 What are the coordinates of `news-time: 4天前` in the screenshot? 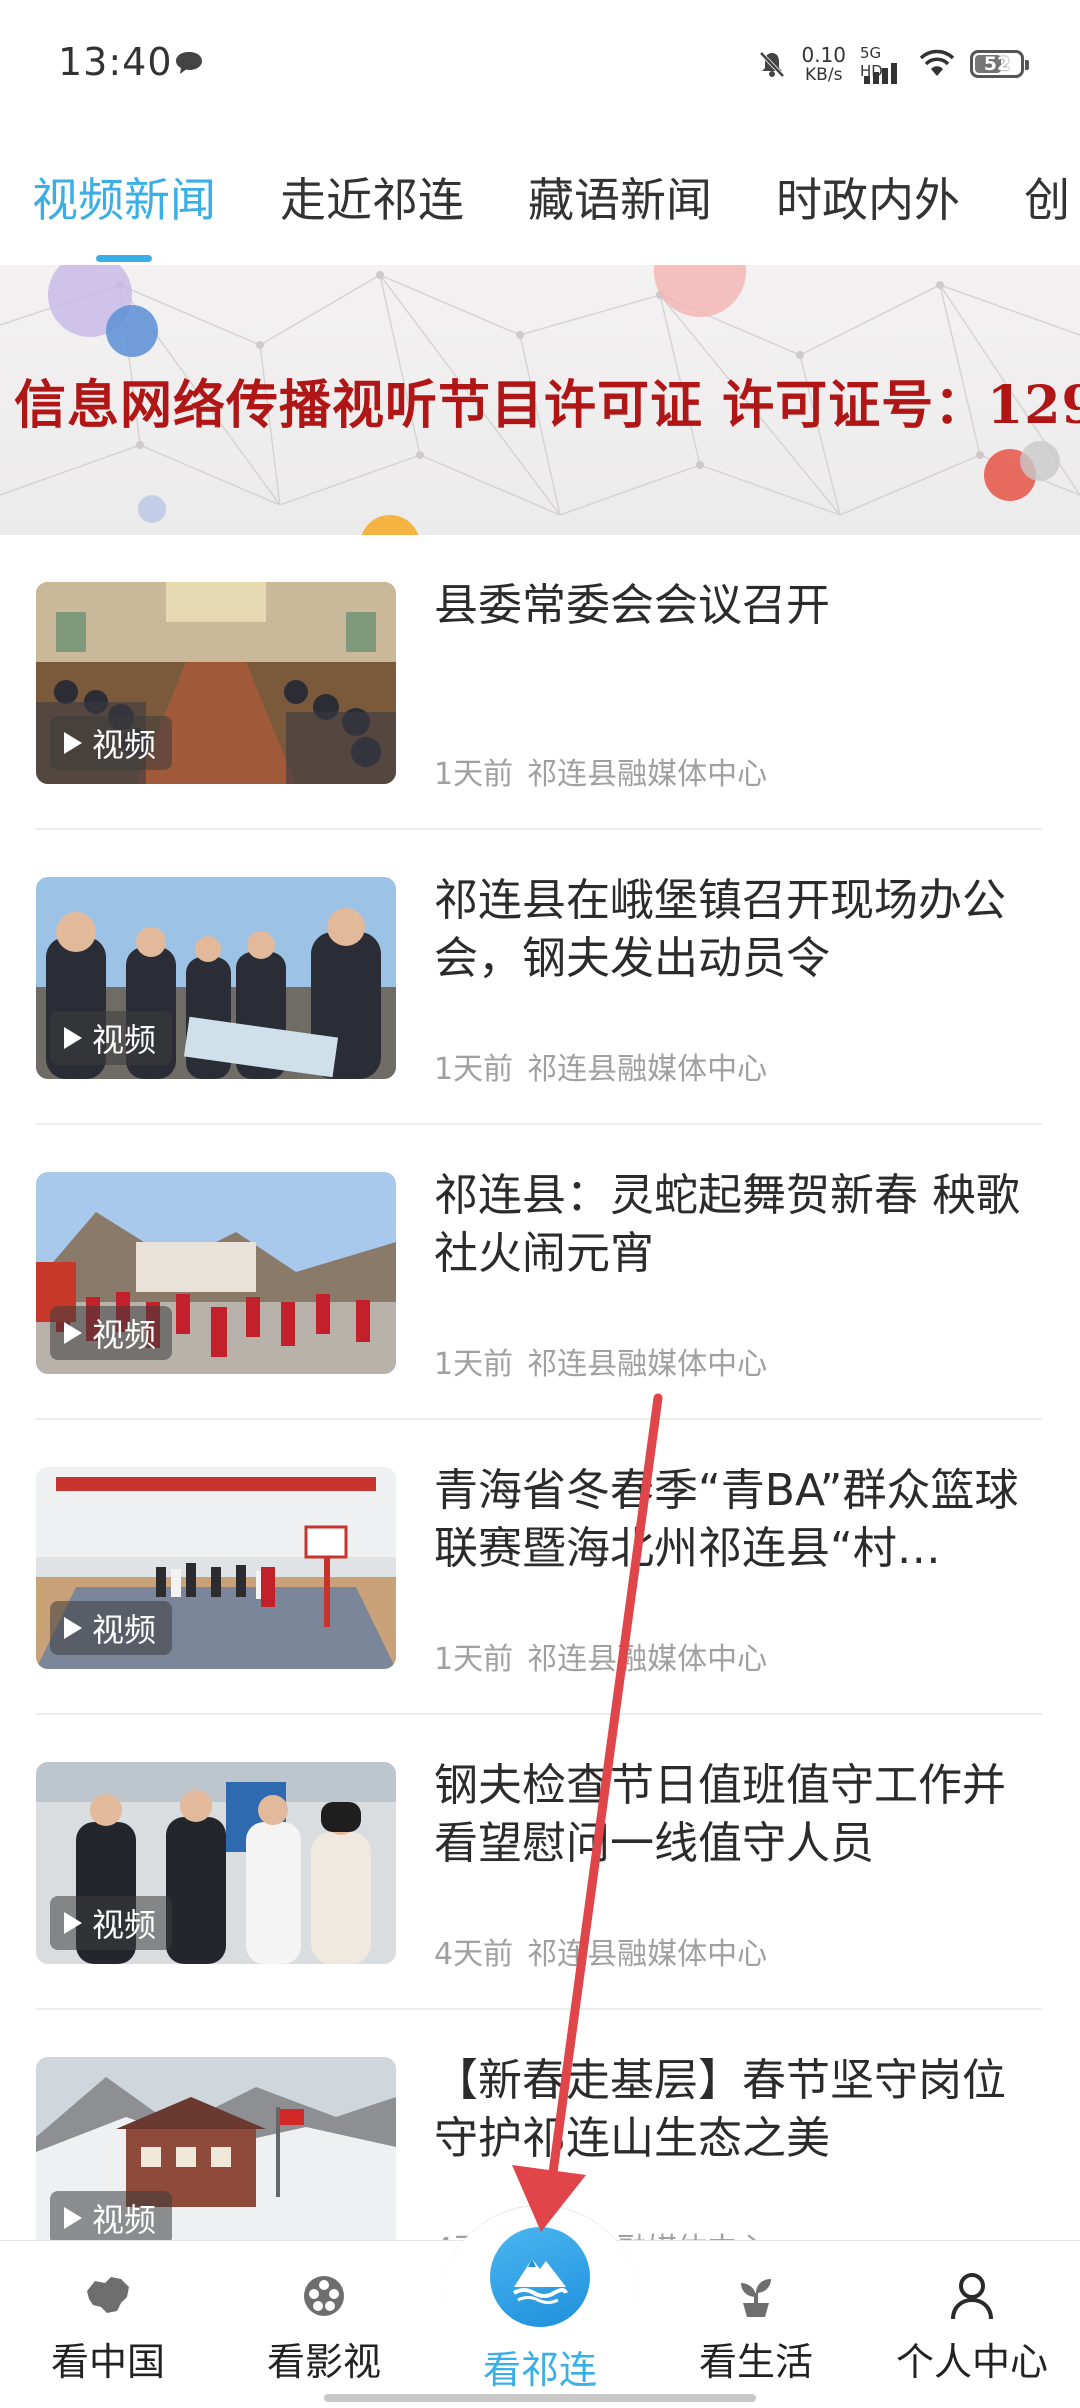 It's located at (474, 1954).